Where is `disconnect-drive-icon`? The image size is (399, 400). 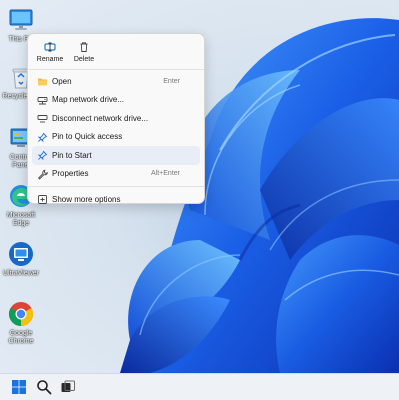 disconnect-drive-icon is located at coordinates (42, 119).